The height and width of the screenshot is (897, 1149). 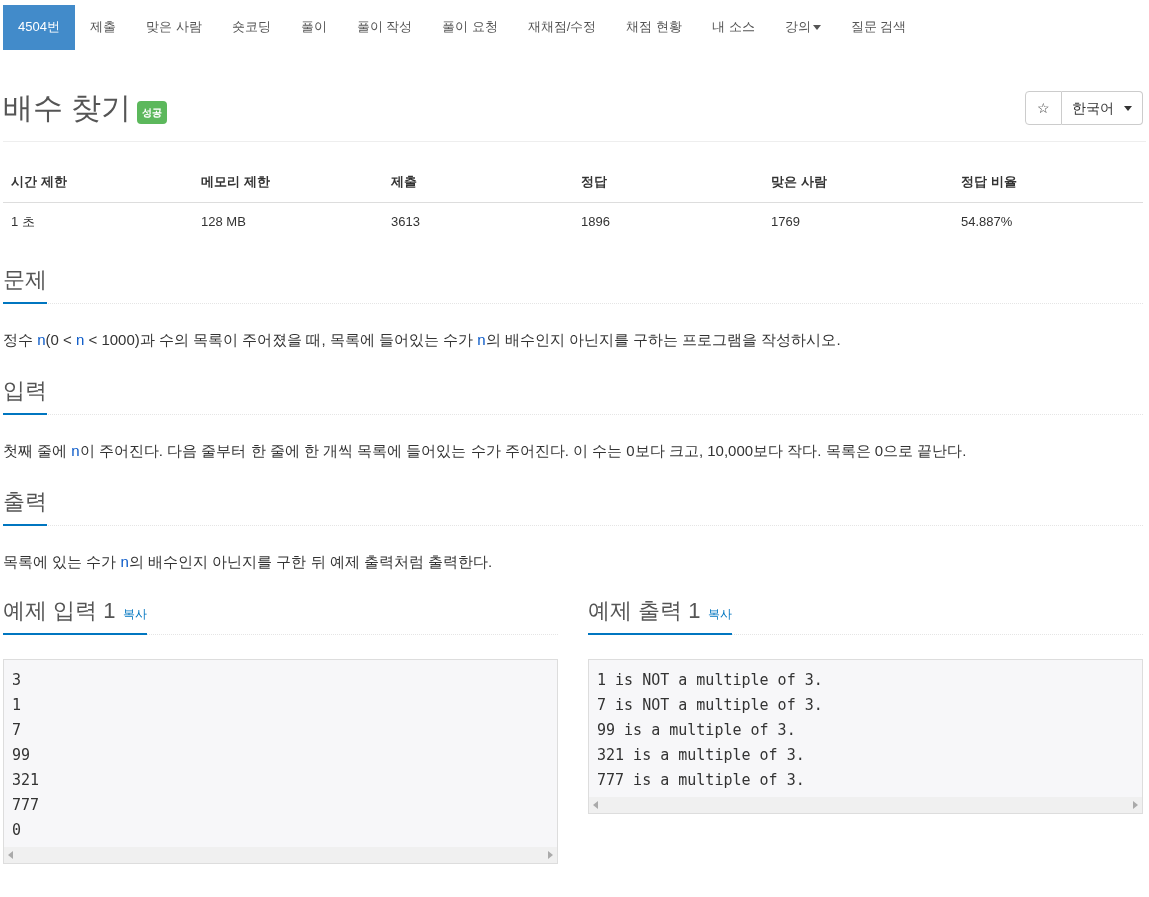 I want to click on section-text: 정수 n(0 < n < 1000)과 수의 목록이 주어졌을 때, 목록에 들어있는 수가 n의 배수인지 아닌지를 구하는 프로그램을 작성하시오., so click(x=422, y=339).